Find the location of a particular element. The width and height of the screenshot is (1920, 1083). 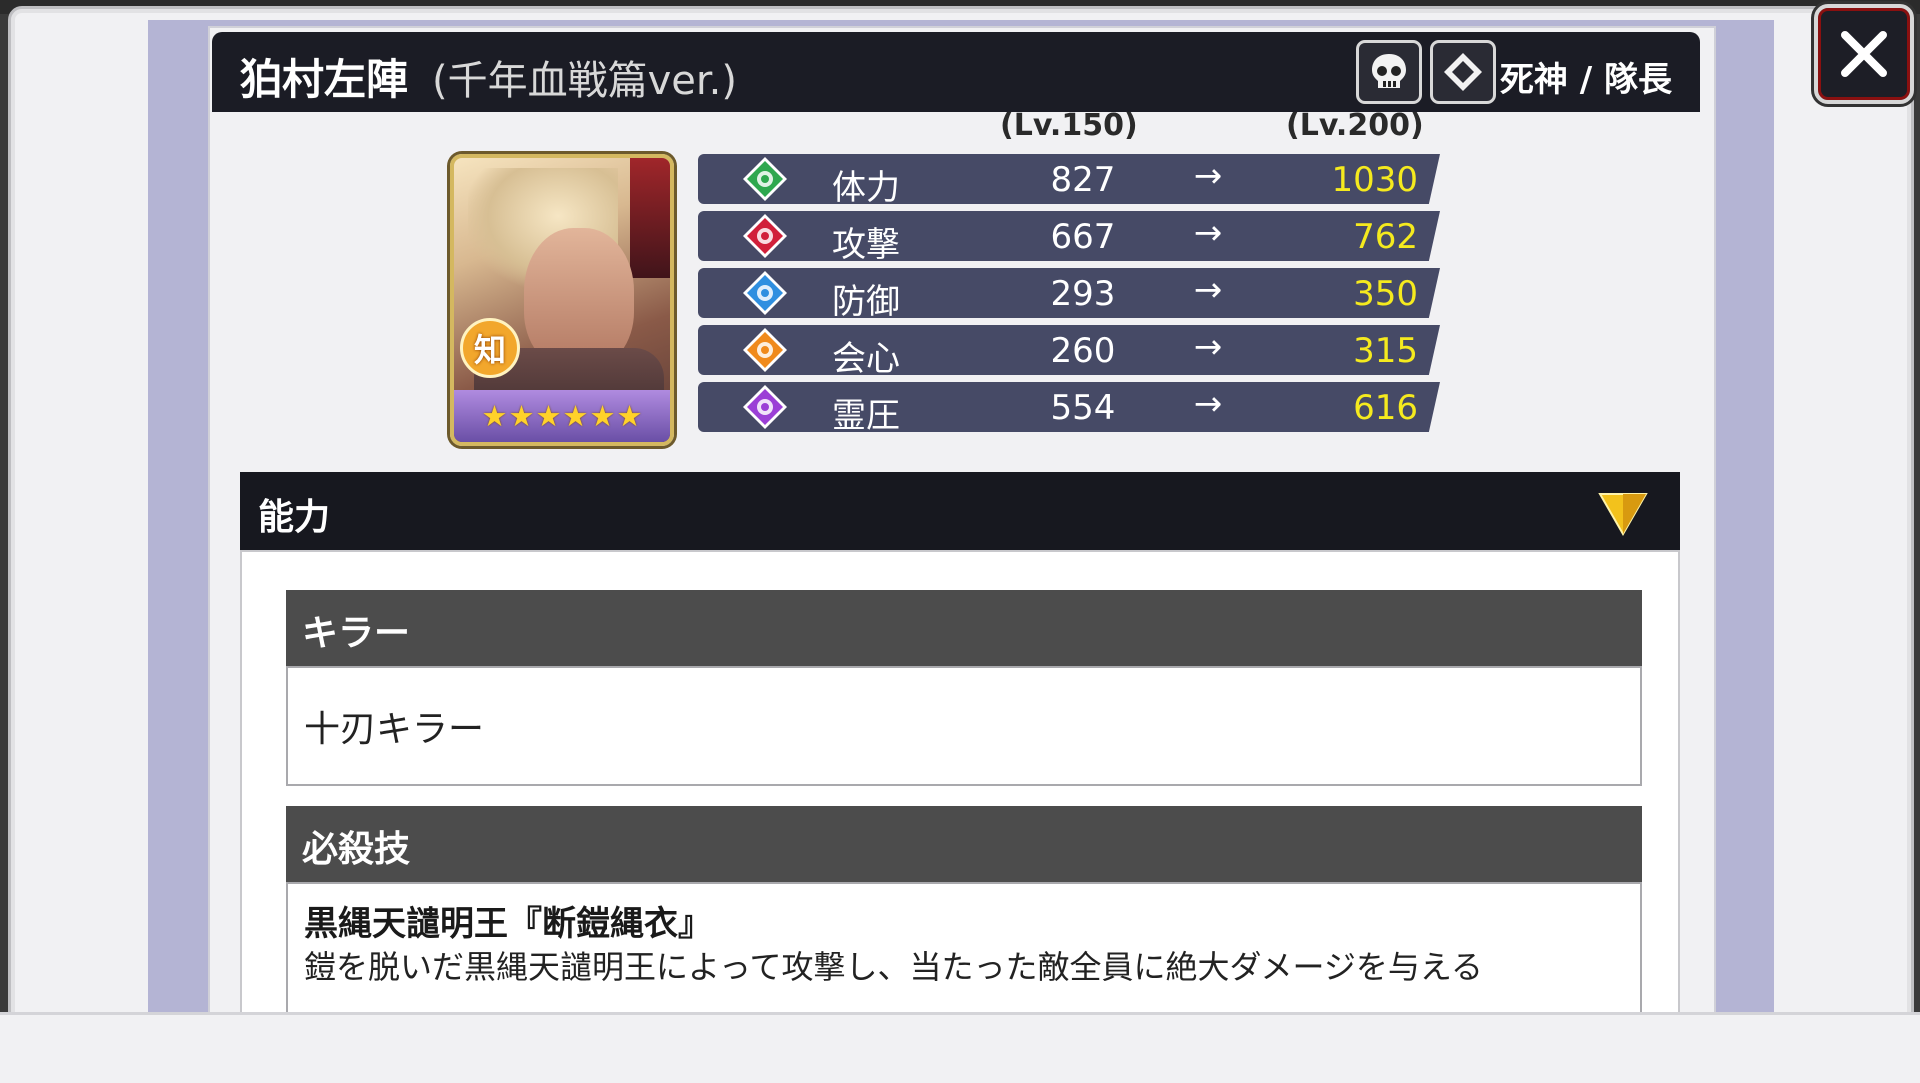

rarity-stars: ★ ★ ★ ★ ★ ★ is located at coordinates (562, 416).